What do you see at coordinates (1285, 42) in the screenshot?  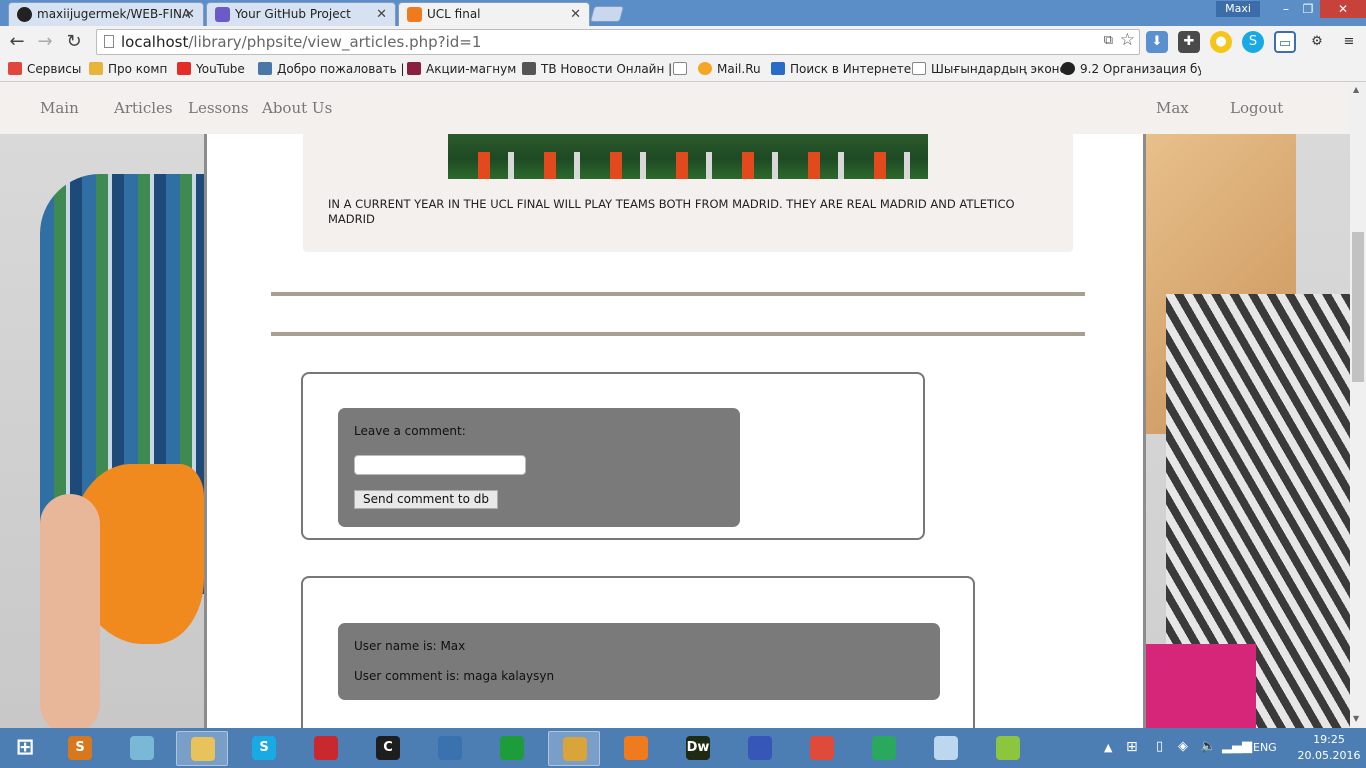 I see `cast-icon: ▭` at bounding box center [1285, 42].